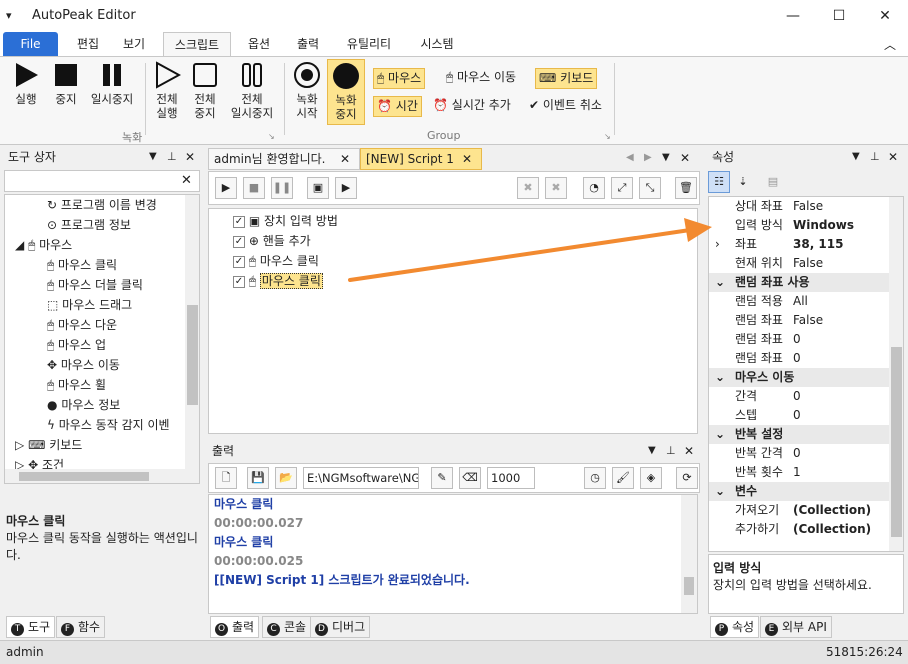 The width and height of the screenshot is (908, 664). I want to click on tab-welcome: admin님 환영합니다. ✕, so click(284, 159).